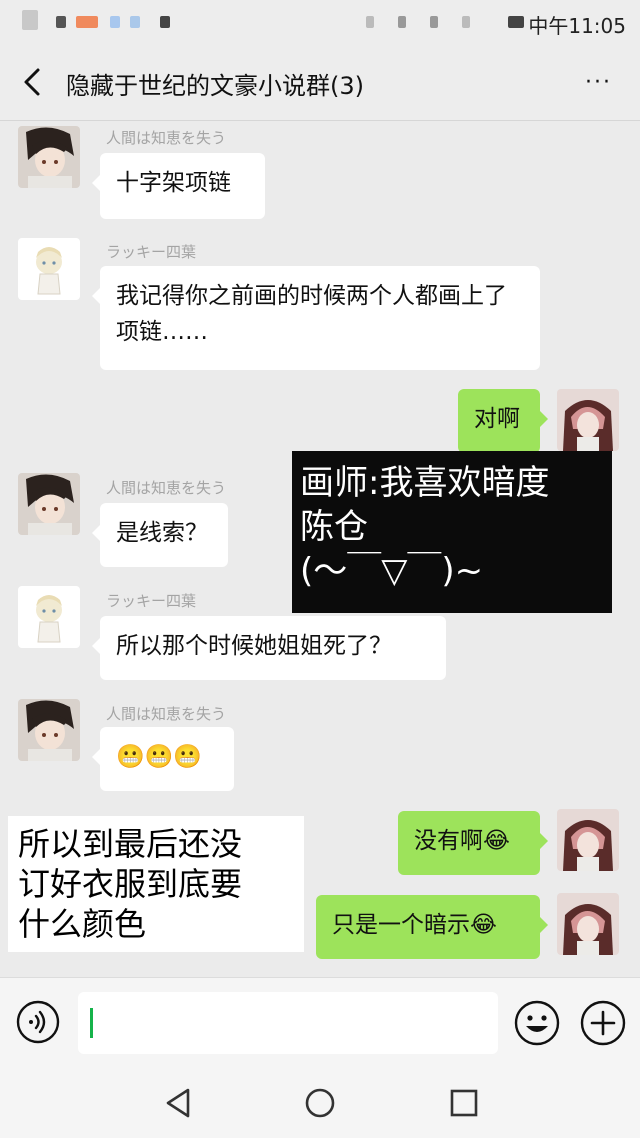 The image size is (640, 1138). What do you see at coordinates (598, 82) in the screenshot?
I see `more-options-button: ···` at bounding box center [598, 82].